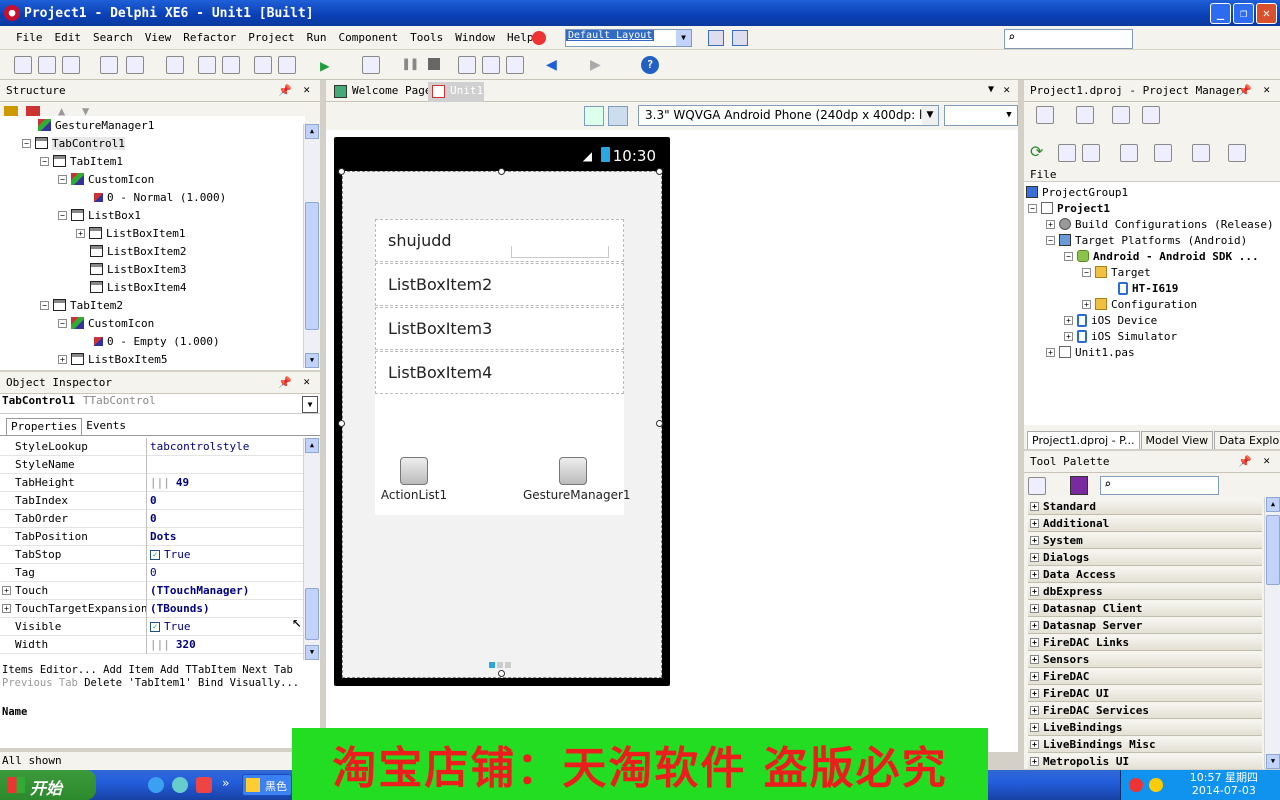 This screenshot has width=1280, height=800. I want to click on tab-model-view: Model View, so click(1177, 440).